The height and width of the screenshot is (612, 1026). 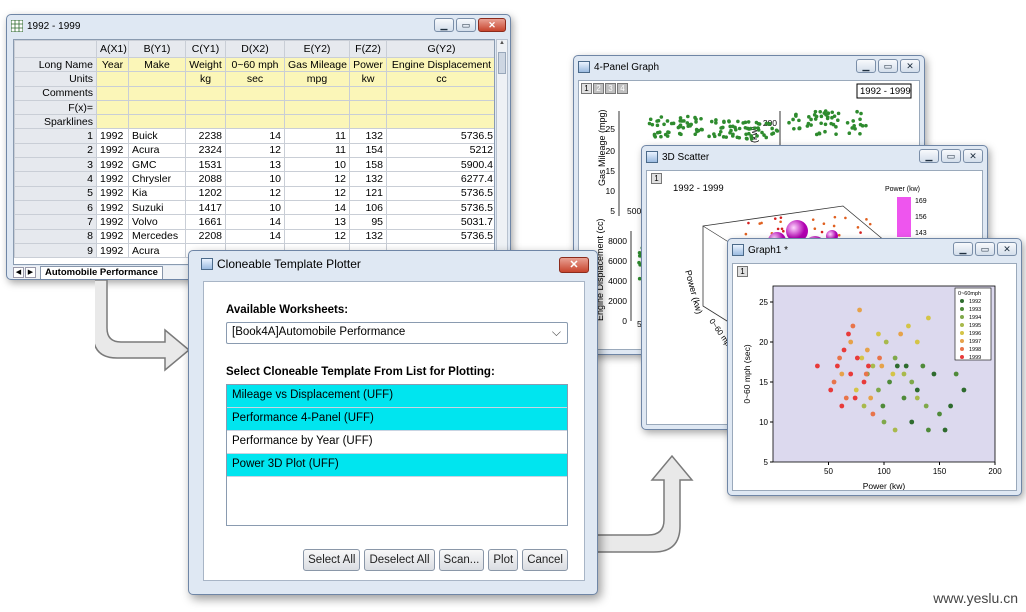 What do you see at coordinates (157, 222) in the screenshot?
I see `data-cell: Volvo` at bounding box center [157, 222].